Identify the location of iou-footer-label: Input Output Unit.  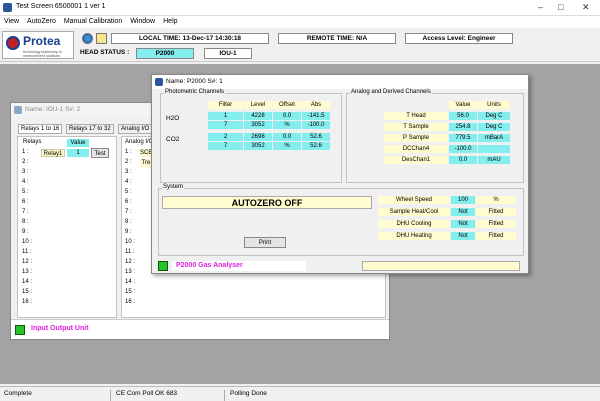
(60, 328).